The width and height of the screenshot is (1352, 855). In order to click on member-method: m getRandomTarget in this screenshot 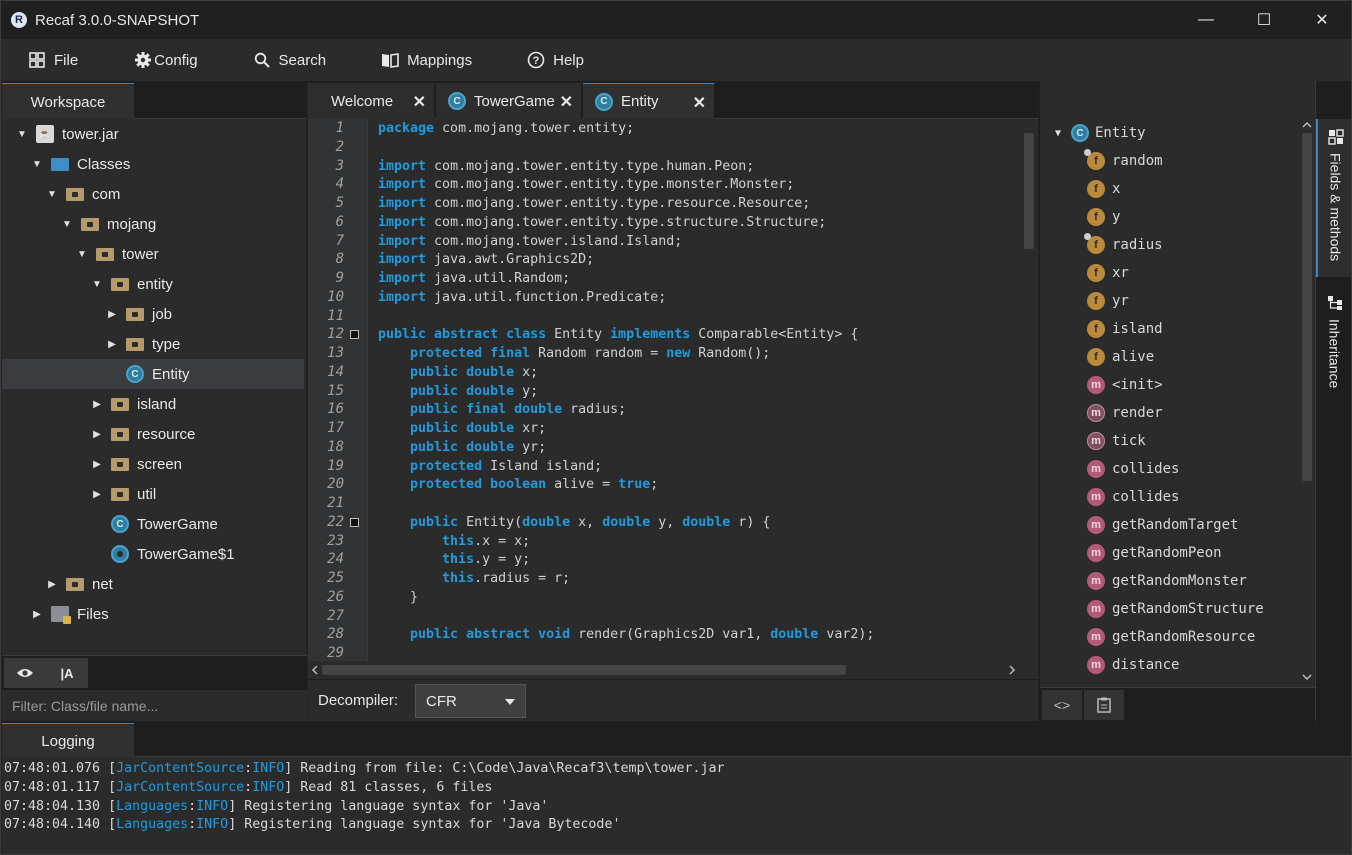, I will do `click(1169, 525)`.